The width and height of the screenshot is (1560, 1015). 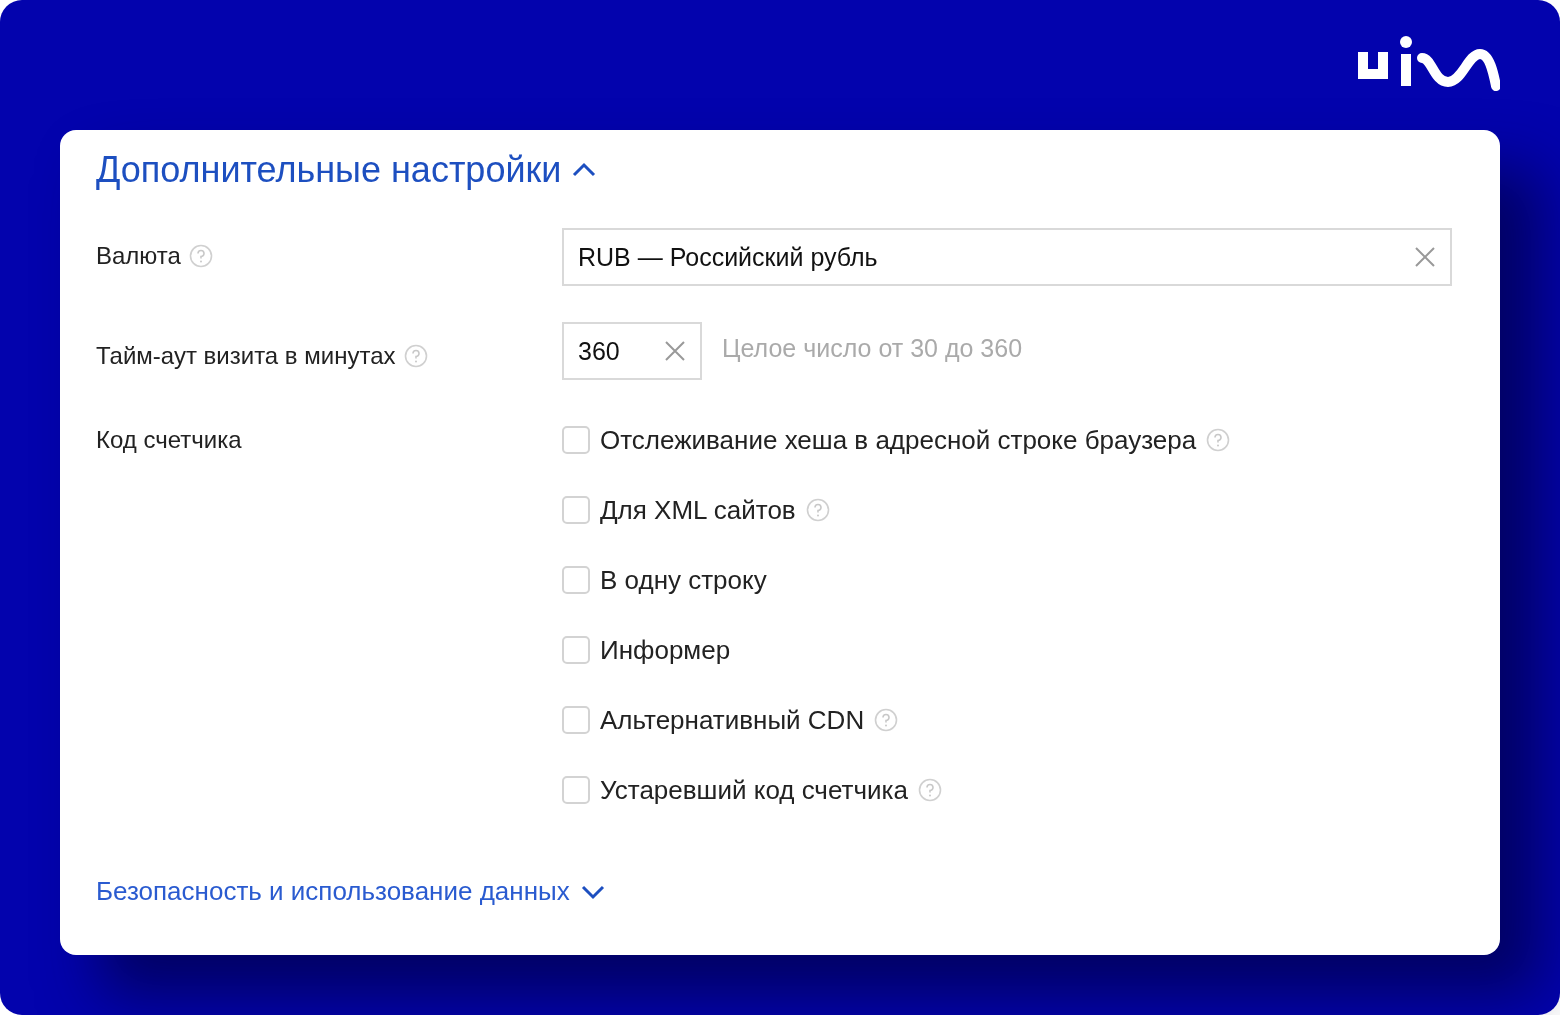 I want to click on checkbox-label: В одну строку, so click(x=683, y=580).